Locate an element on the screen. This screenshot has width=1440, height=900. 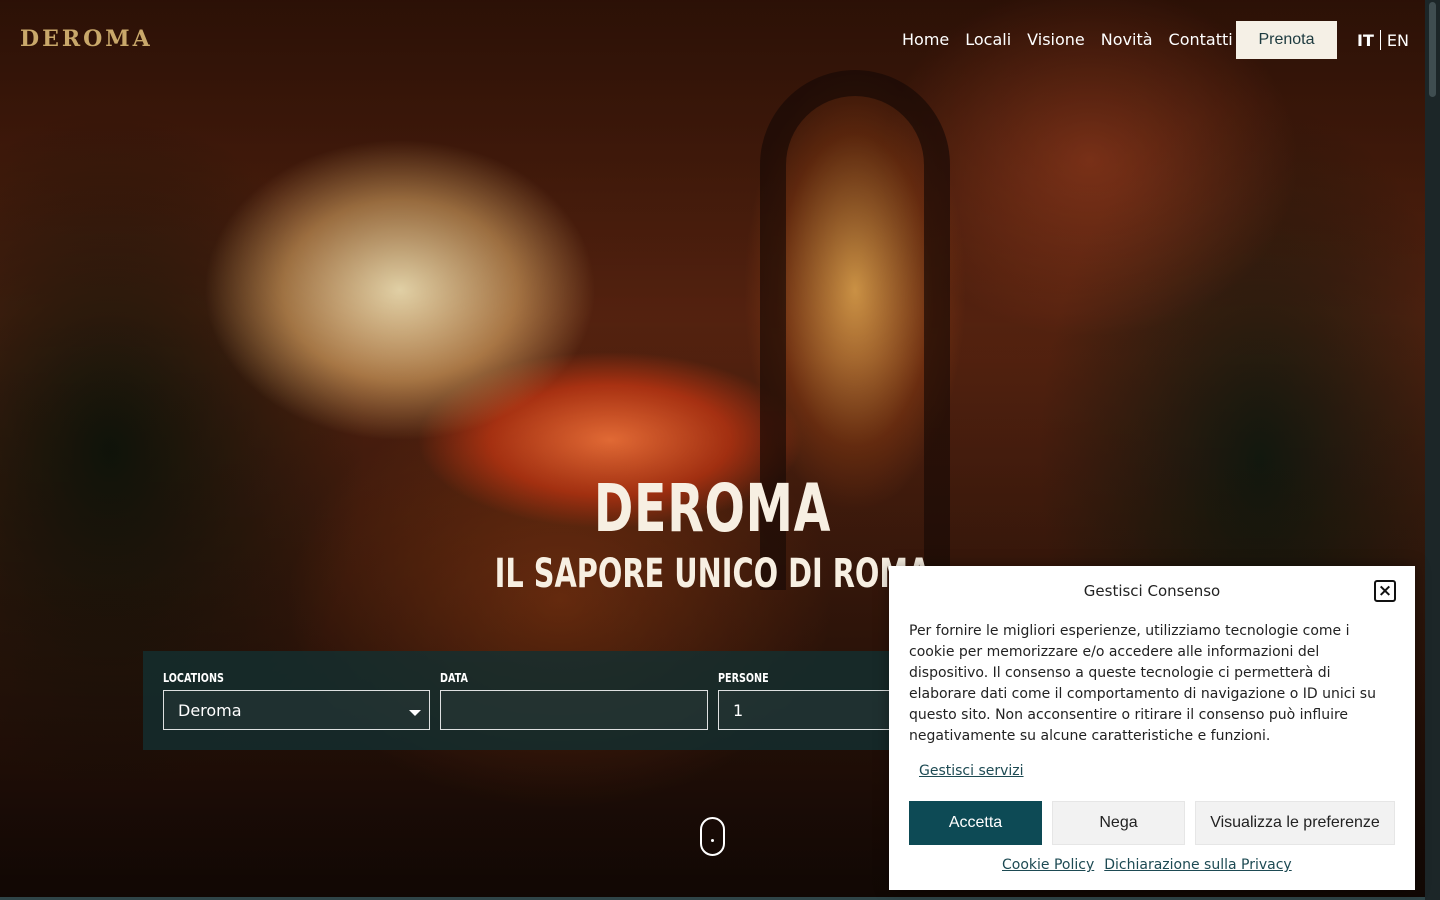
chevron-down-icon is located at coordinates (415, 713).